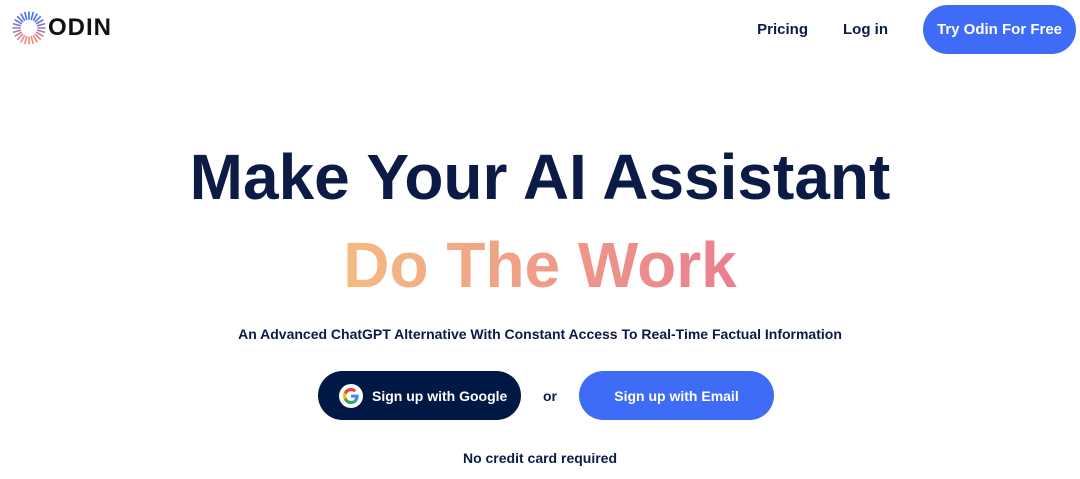 This screenshot has height=479, width=1080. I want to click on hero-title: Make Your AI Assistant, so click(540, 177).